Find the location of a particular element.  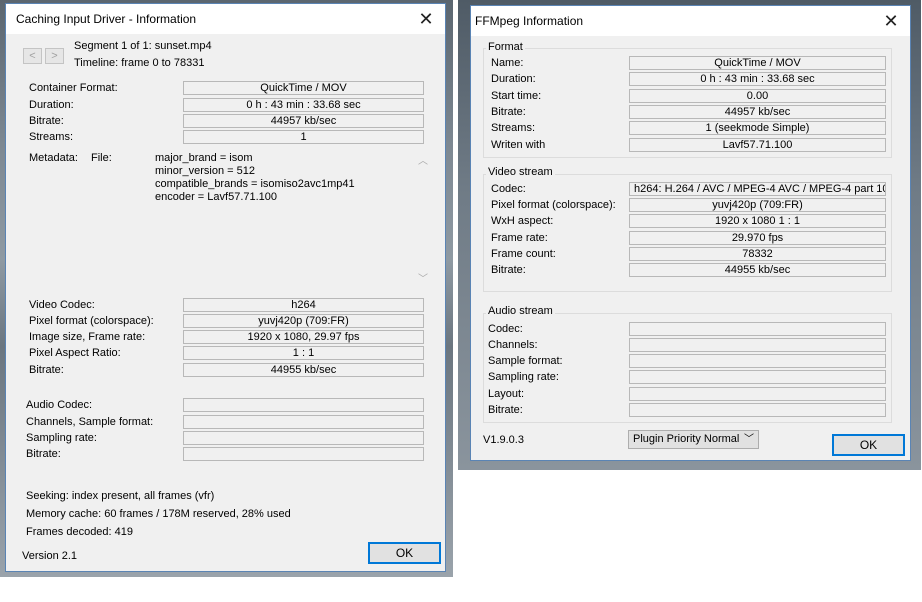

name-field: QuickTime / MOV is located at coordinates (757, 63).